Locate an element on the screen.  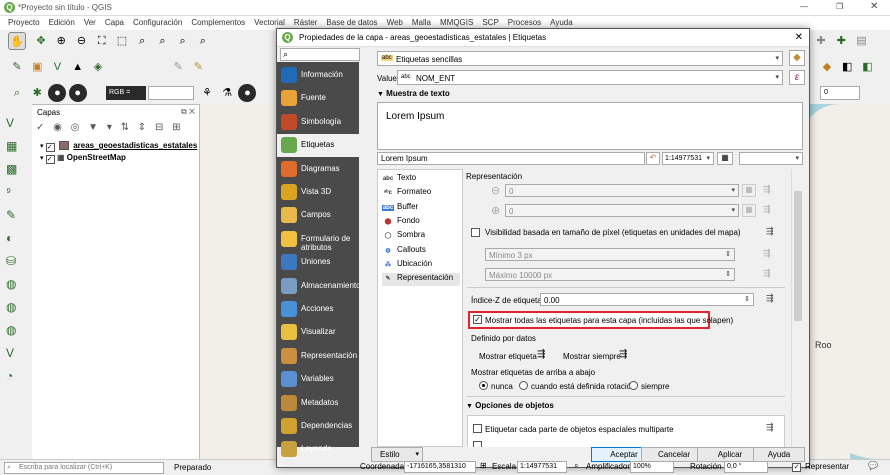
raster-tools: ⌕ ✱ ● ● is located at coordinates (47, 93).